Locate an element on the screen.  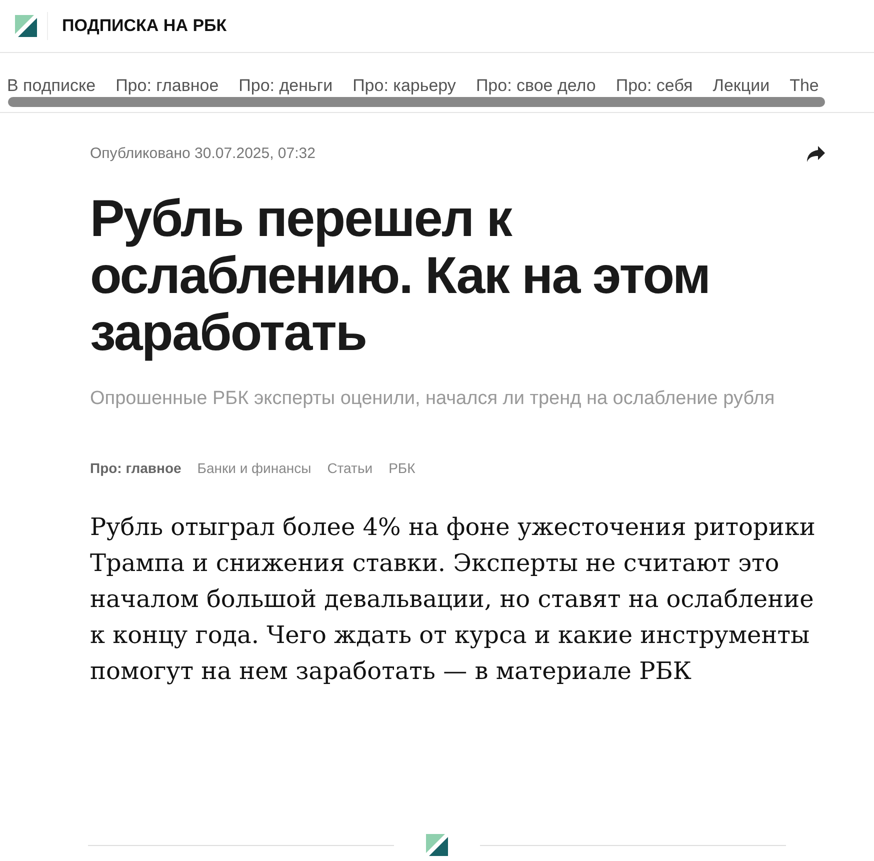
header-title: ПОДПИСКА НА РБК is located at coordinates (144, 26).